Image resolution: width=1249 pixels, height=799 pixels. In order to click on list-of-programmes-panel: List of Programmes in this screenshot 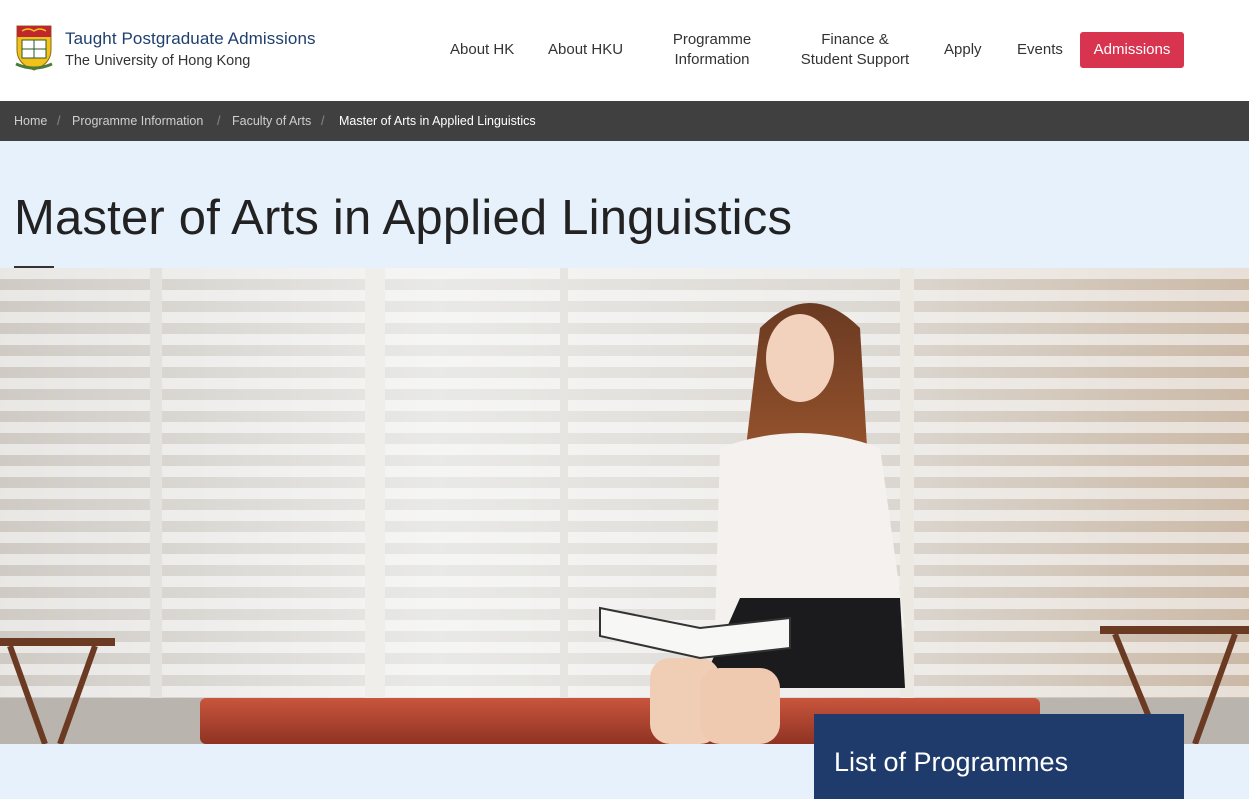, I will do `click(999, 756)`.